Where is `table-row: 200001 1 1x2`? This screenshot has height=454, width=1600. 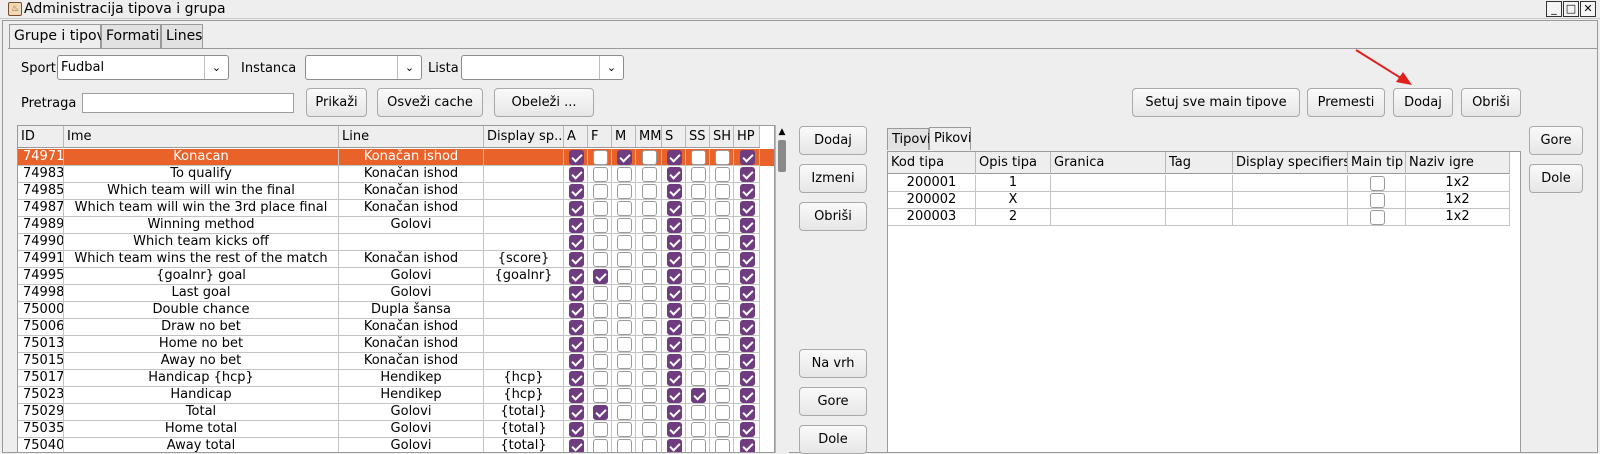 table-row: 200001 1 1x2 is located at coordinates (1204, 183).